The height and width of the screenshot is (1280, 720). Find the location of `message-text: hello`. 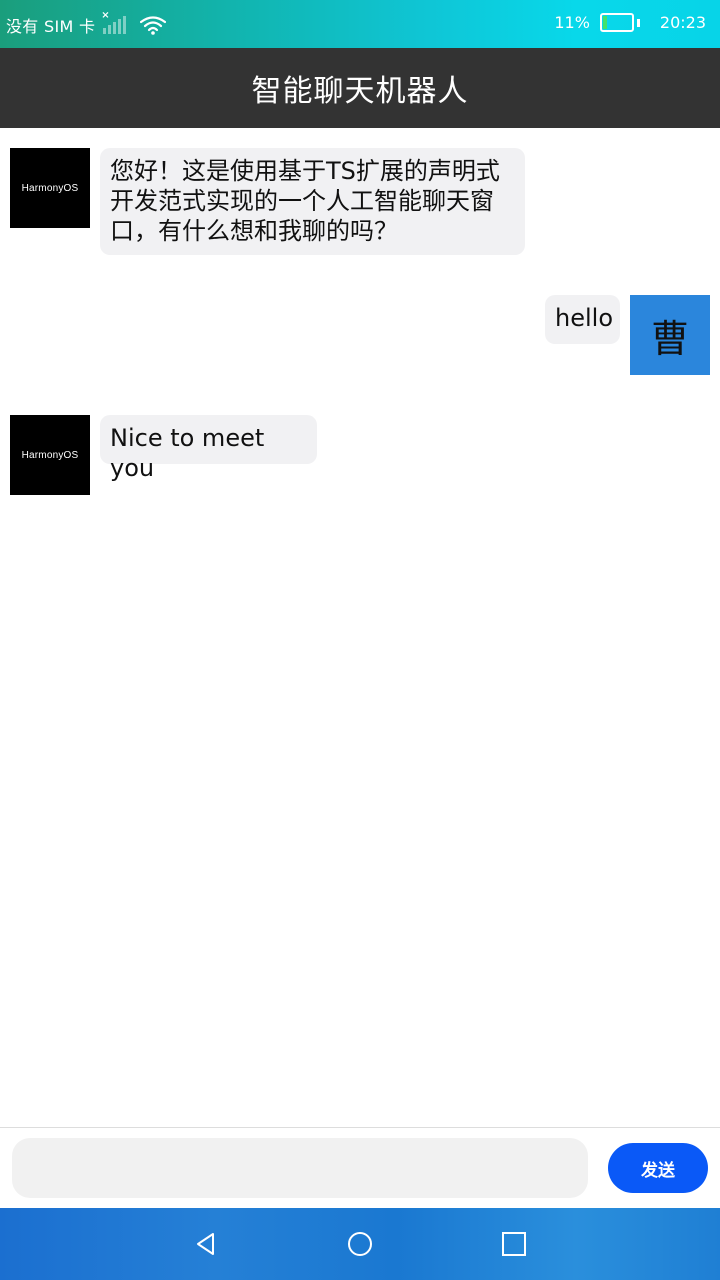

message-text: hello is located at coordinates (584, 318).